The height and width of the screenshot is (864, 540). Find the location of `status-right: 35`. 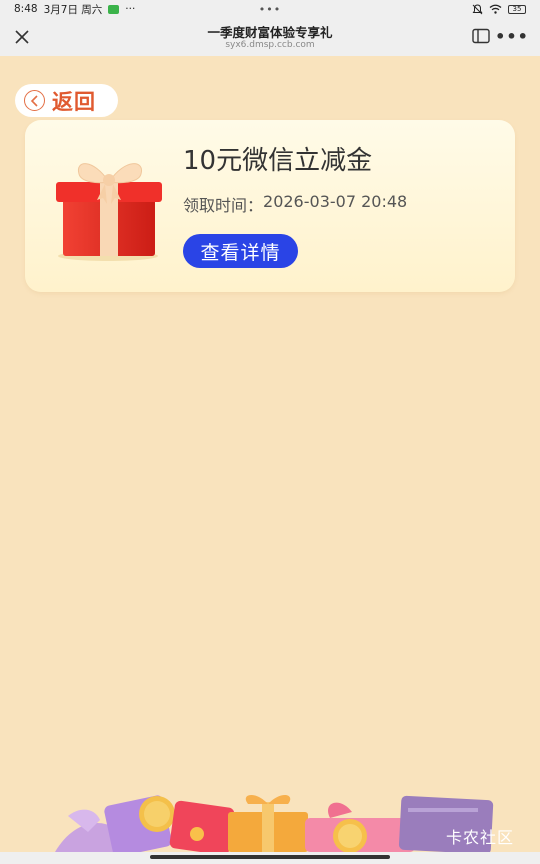

status-right: 35 is located at coordinates (499, 9).